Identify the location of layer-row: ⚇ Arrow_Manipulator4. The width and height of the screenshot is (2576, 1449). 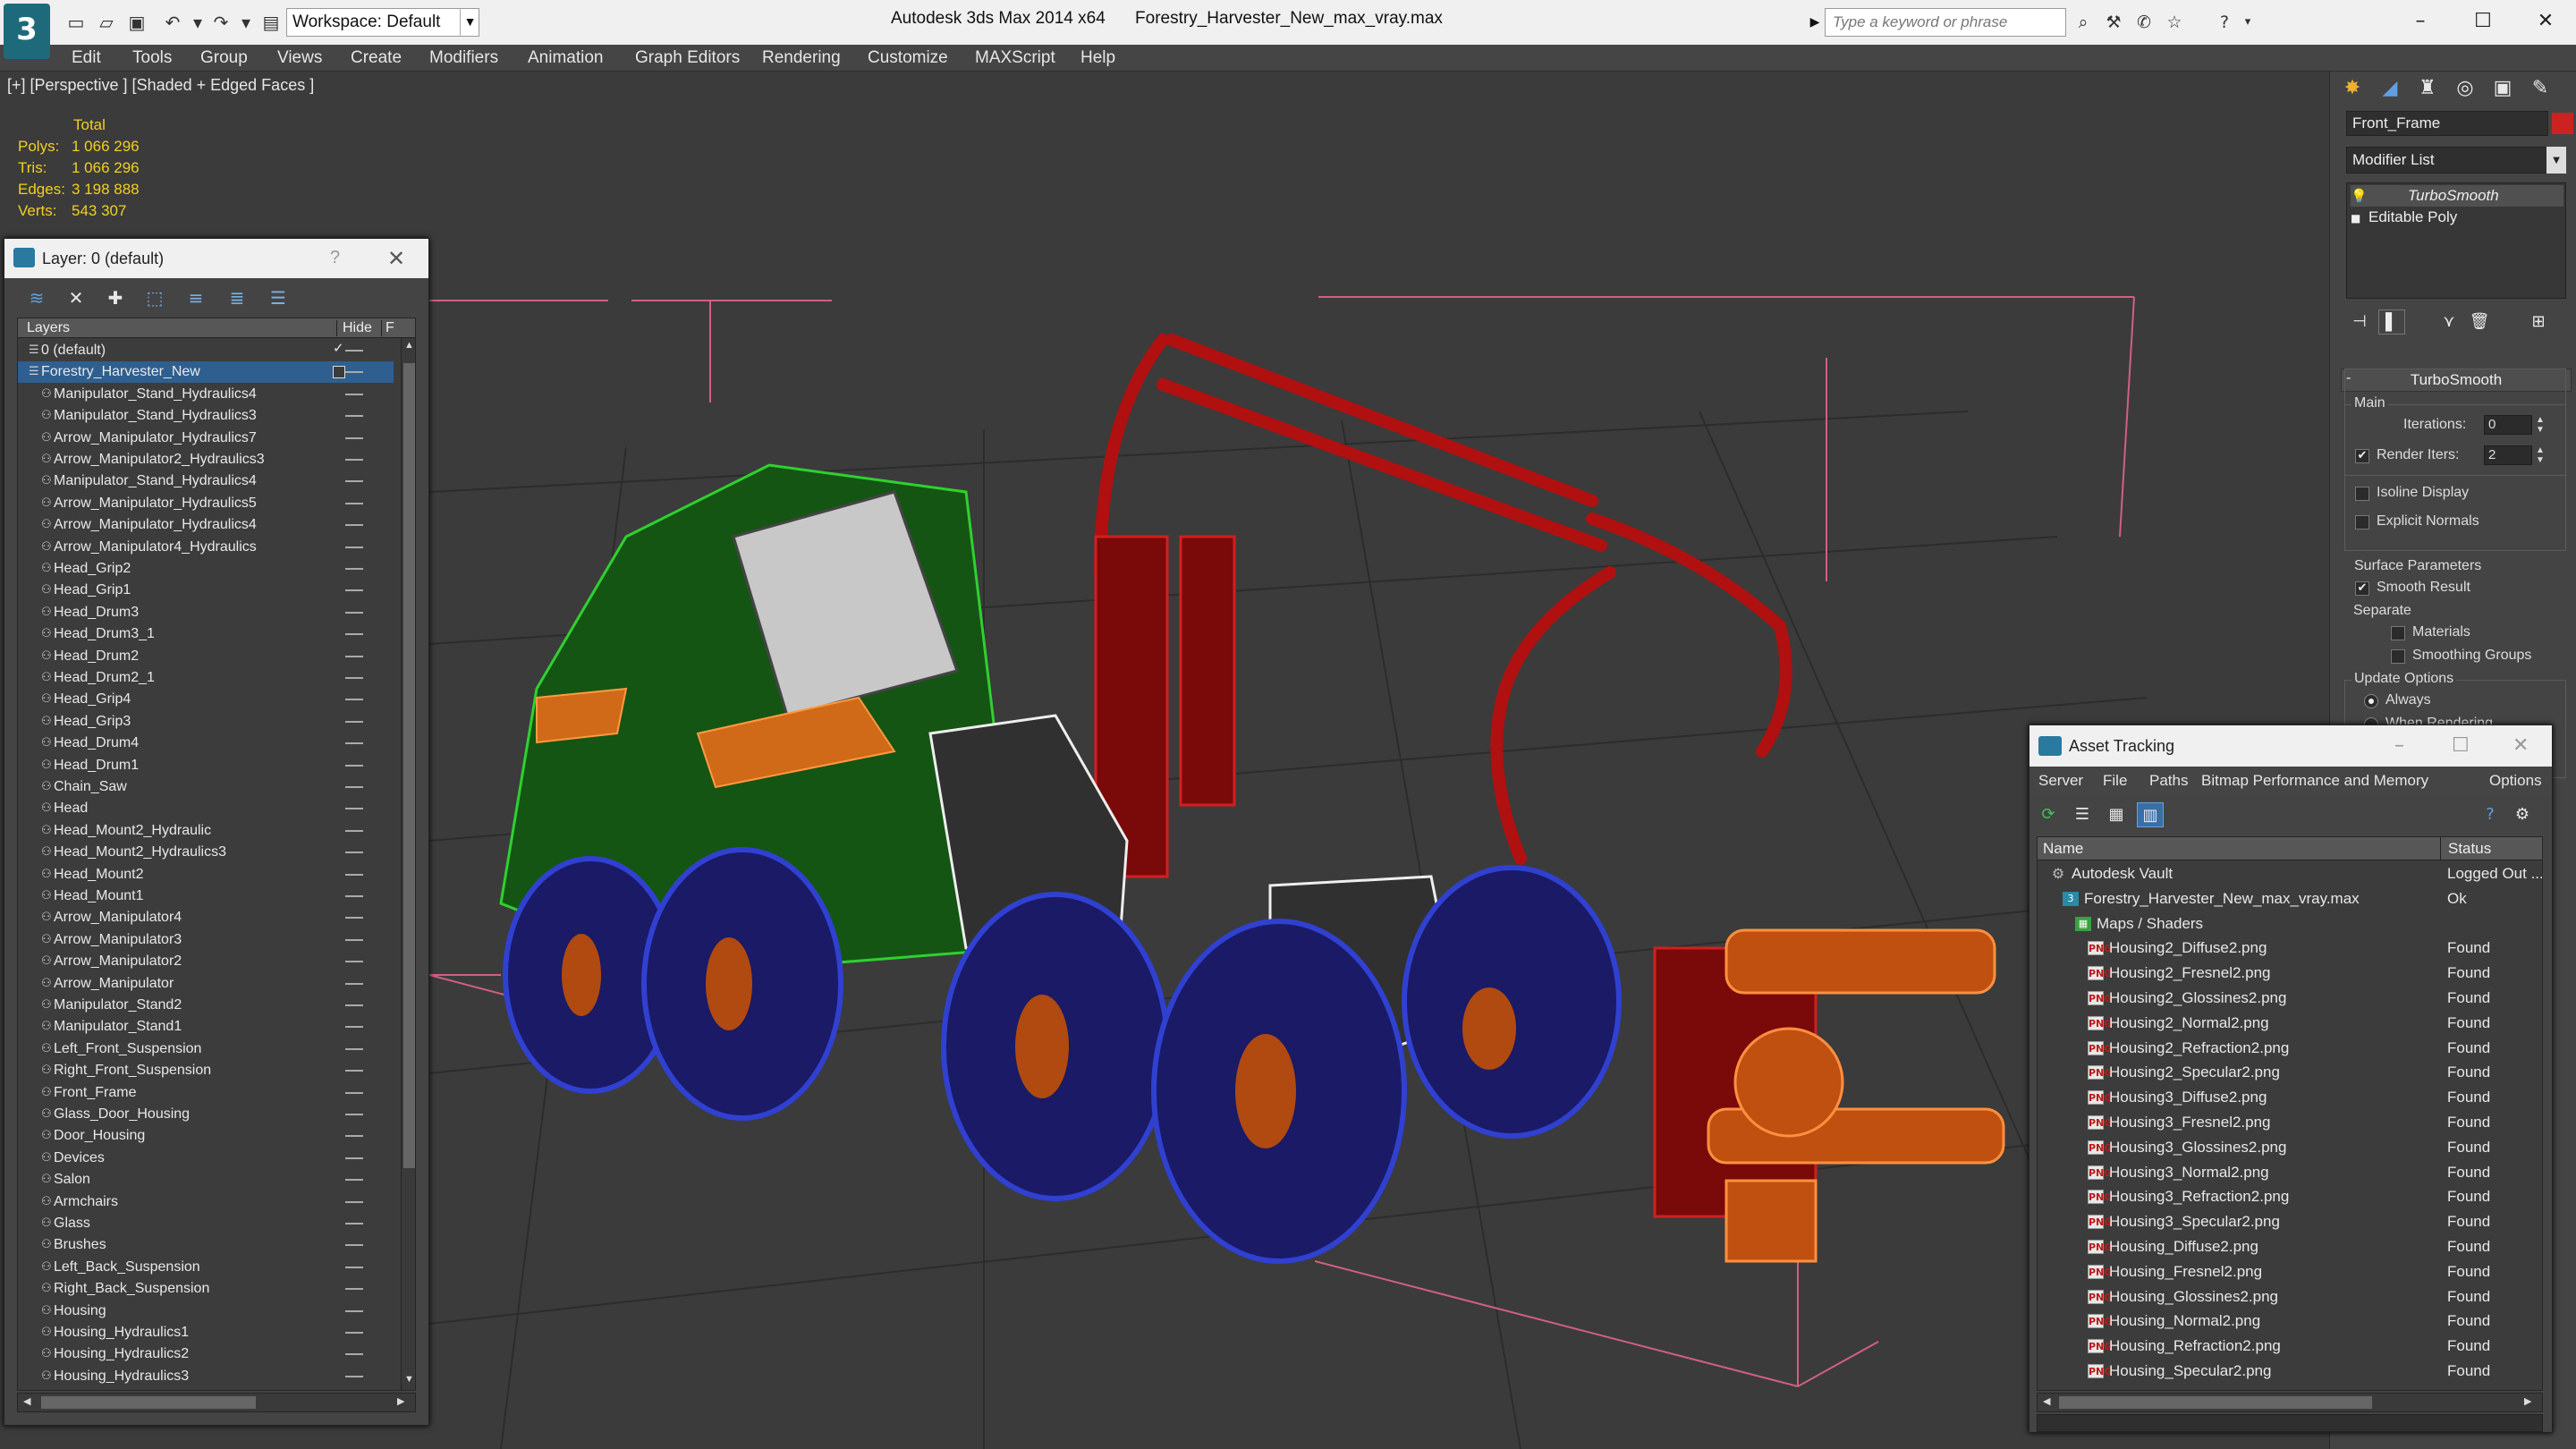
(206, 917).